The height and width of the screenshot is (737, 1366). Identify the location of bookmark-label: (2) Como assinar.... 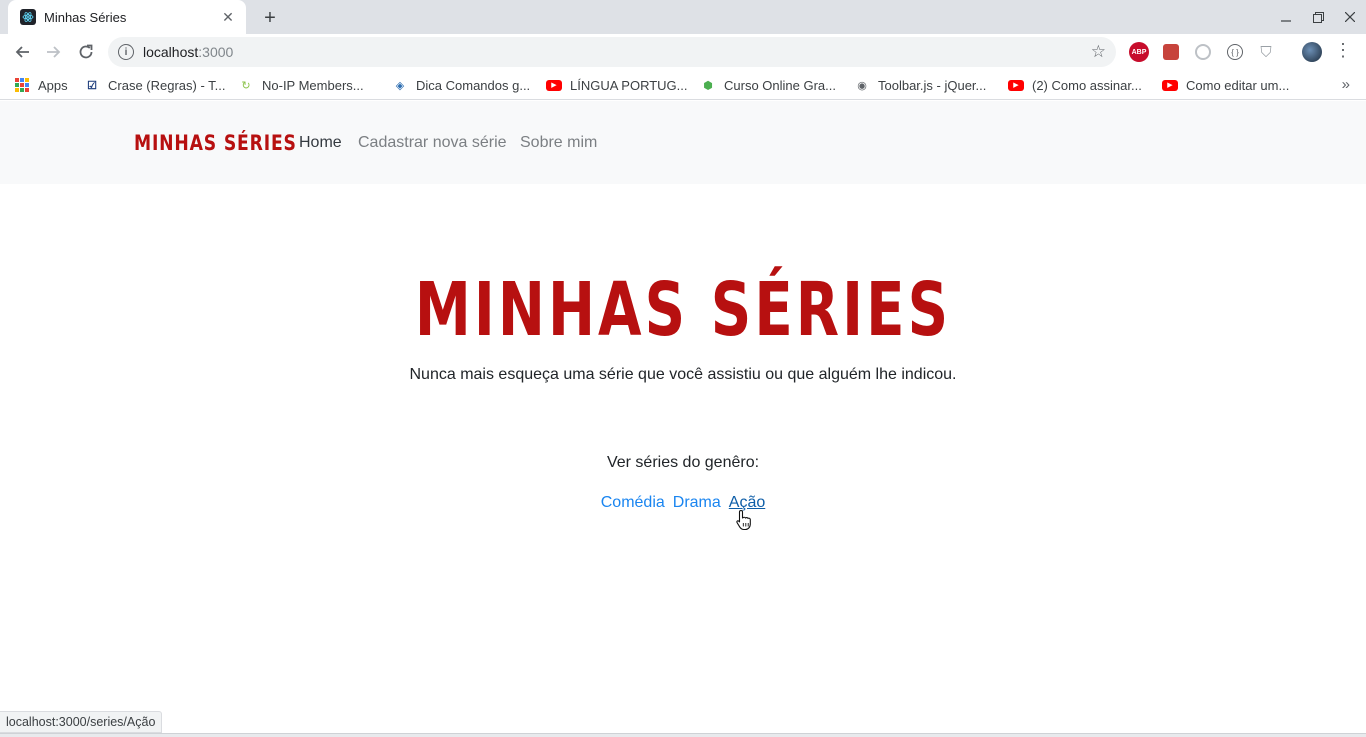
(1087, 85).